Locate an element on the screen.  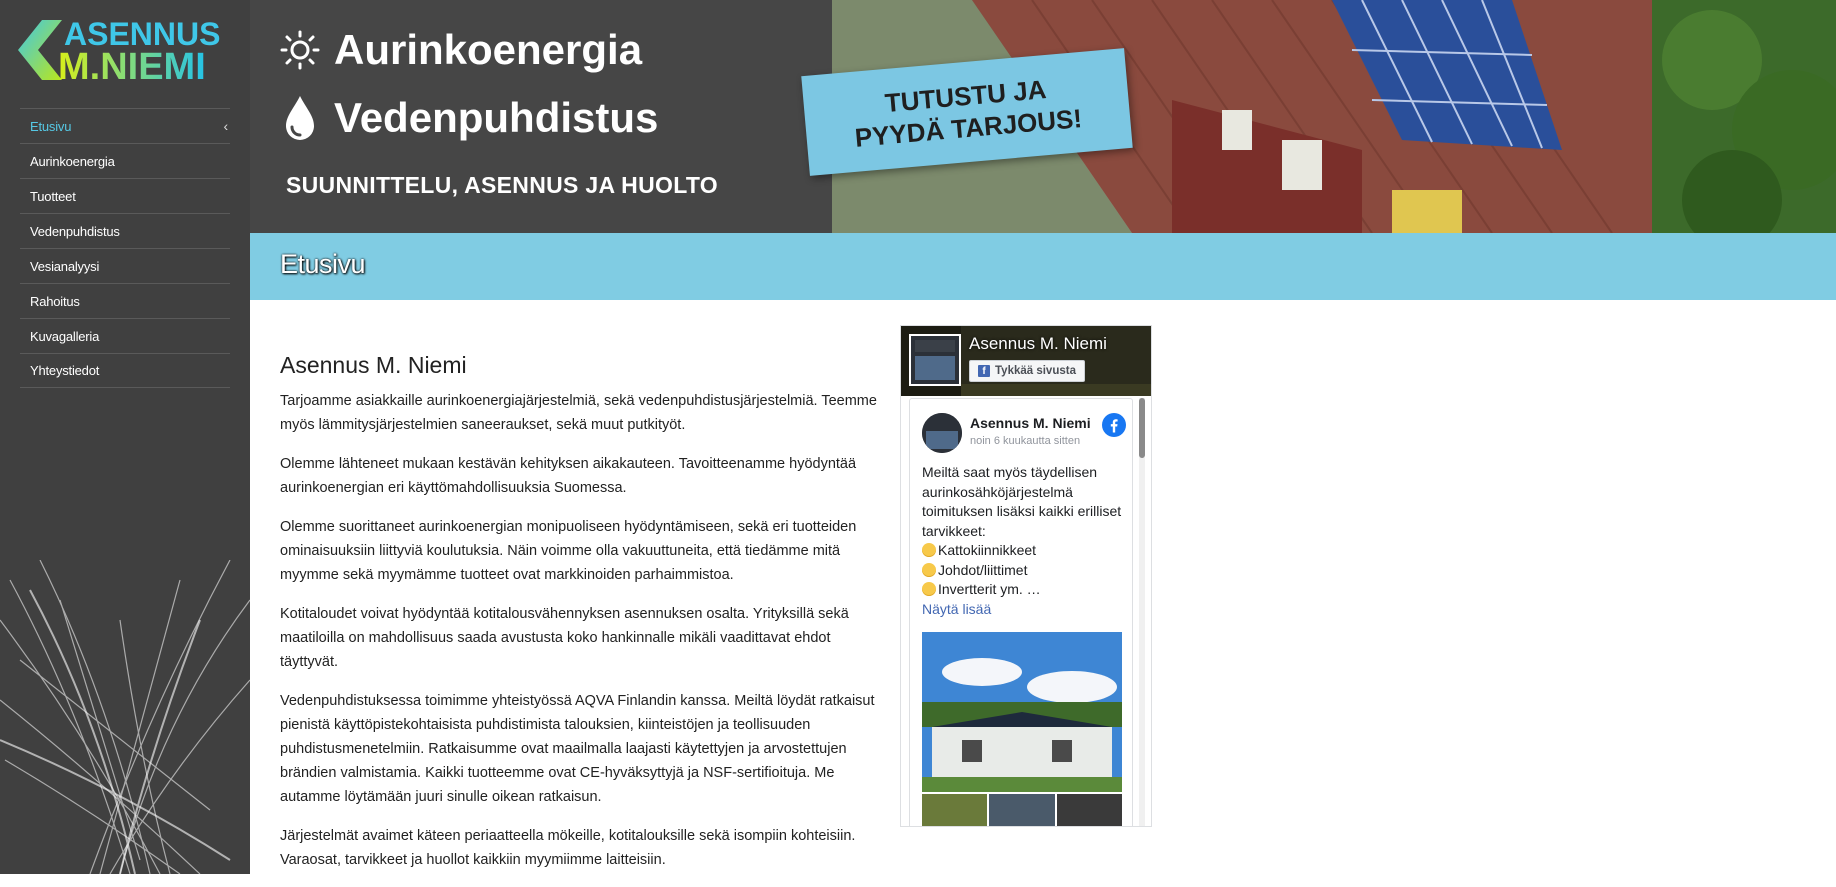
nav-item-label: Vesianalyysi is located at coordinates (65, 266).